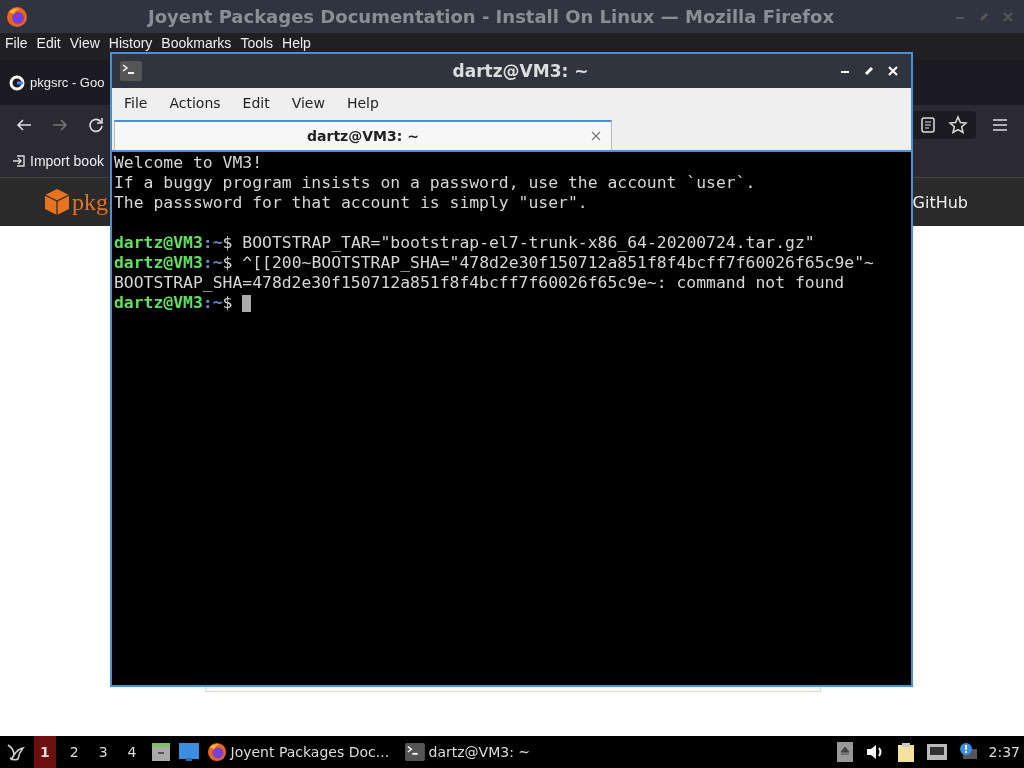 This screenshot has height=768, width=1024. Describe the element at coordinates (195, 102) in the screenshot. I see `menu-item: Actions` at that location.